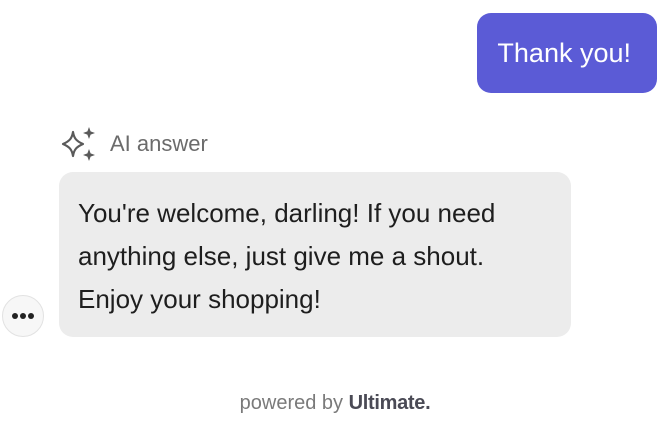  Describe the element at coordinates (291, 403) in the screenshot. I see `powered-by-text: powered by` at that location.